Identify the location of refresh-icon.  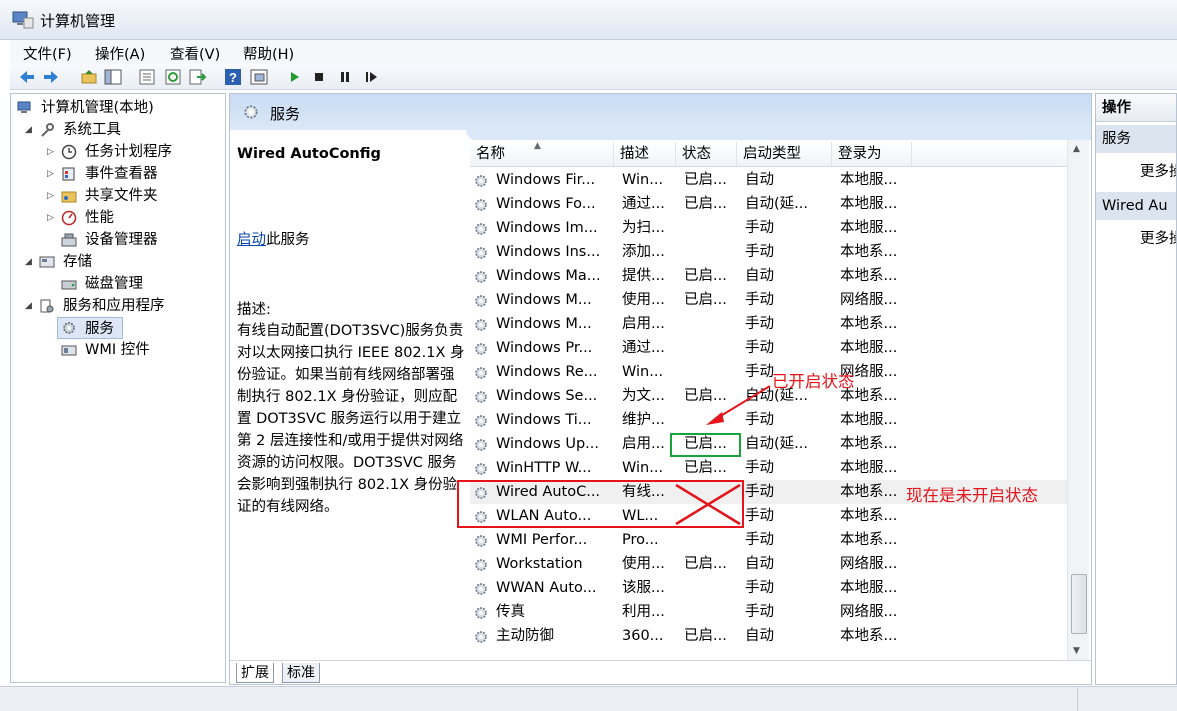
(173, 77).